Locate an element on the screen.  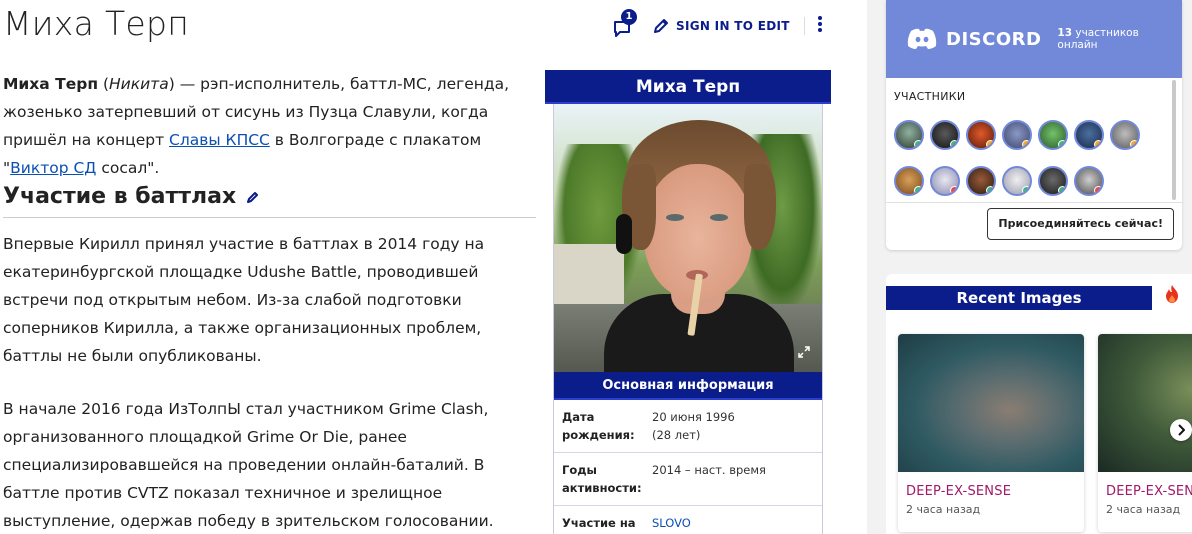
infobox-row-participation: Участие на SLOVO is located at coordinates (688, 520).